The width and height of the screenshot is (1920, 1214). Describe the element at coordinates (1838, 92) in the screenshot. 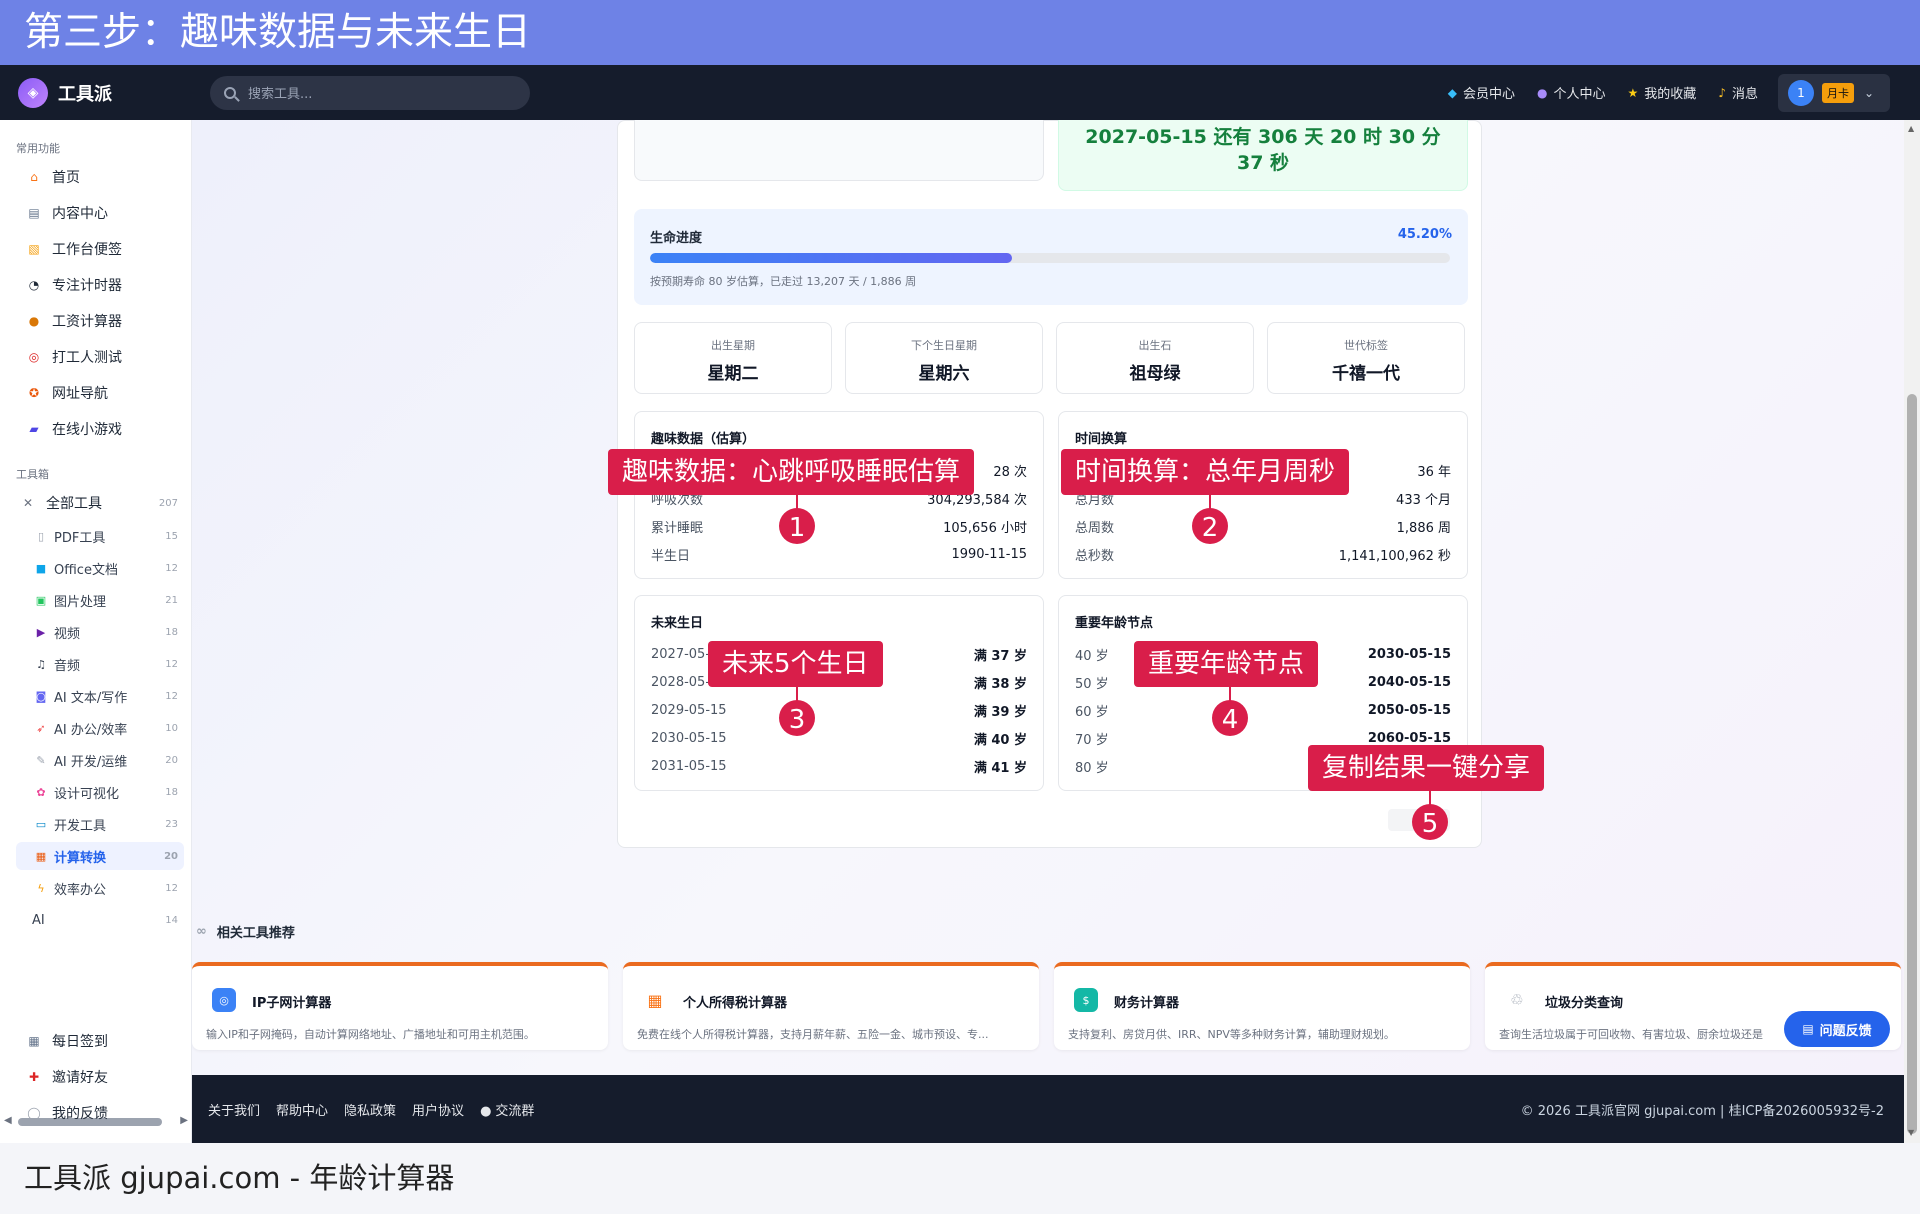

I see `membership-badge: 月卡` at that location.